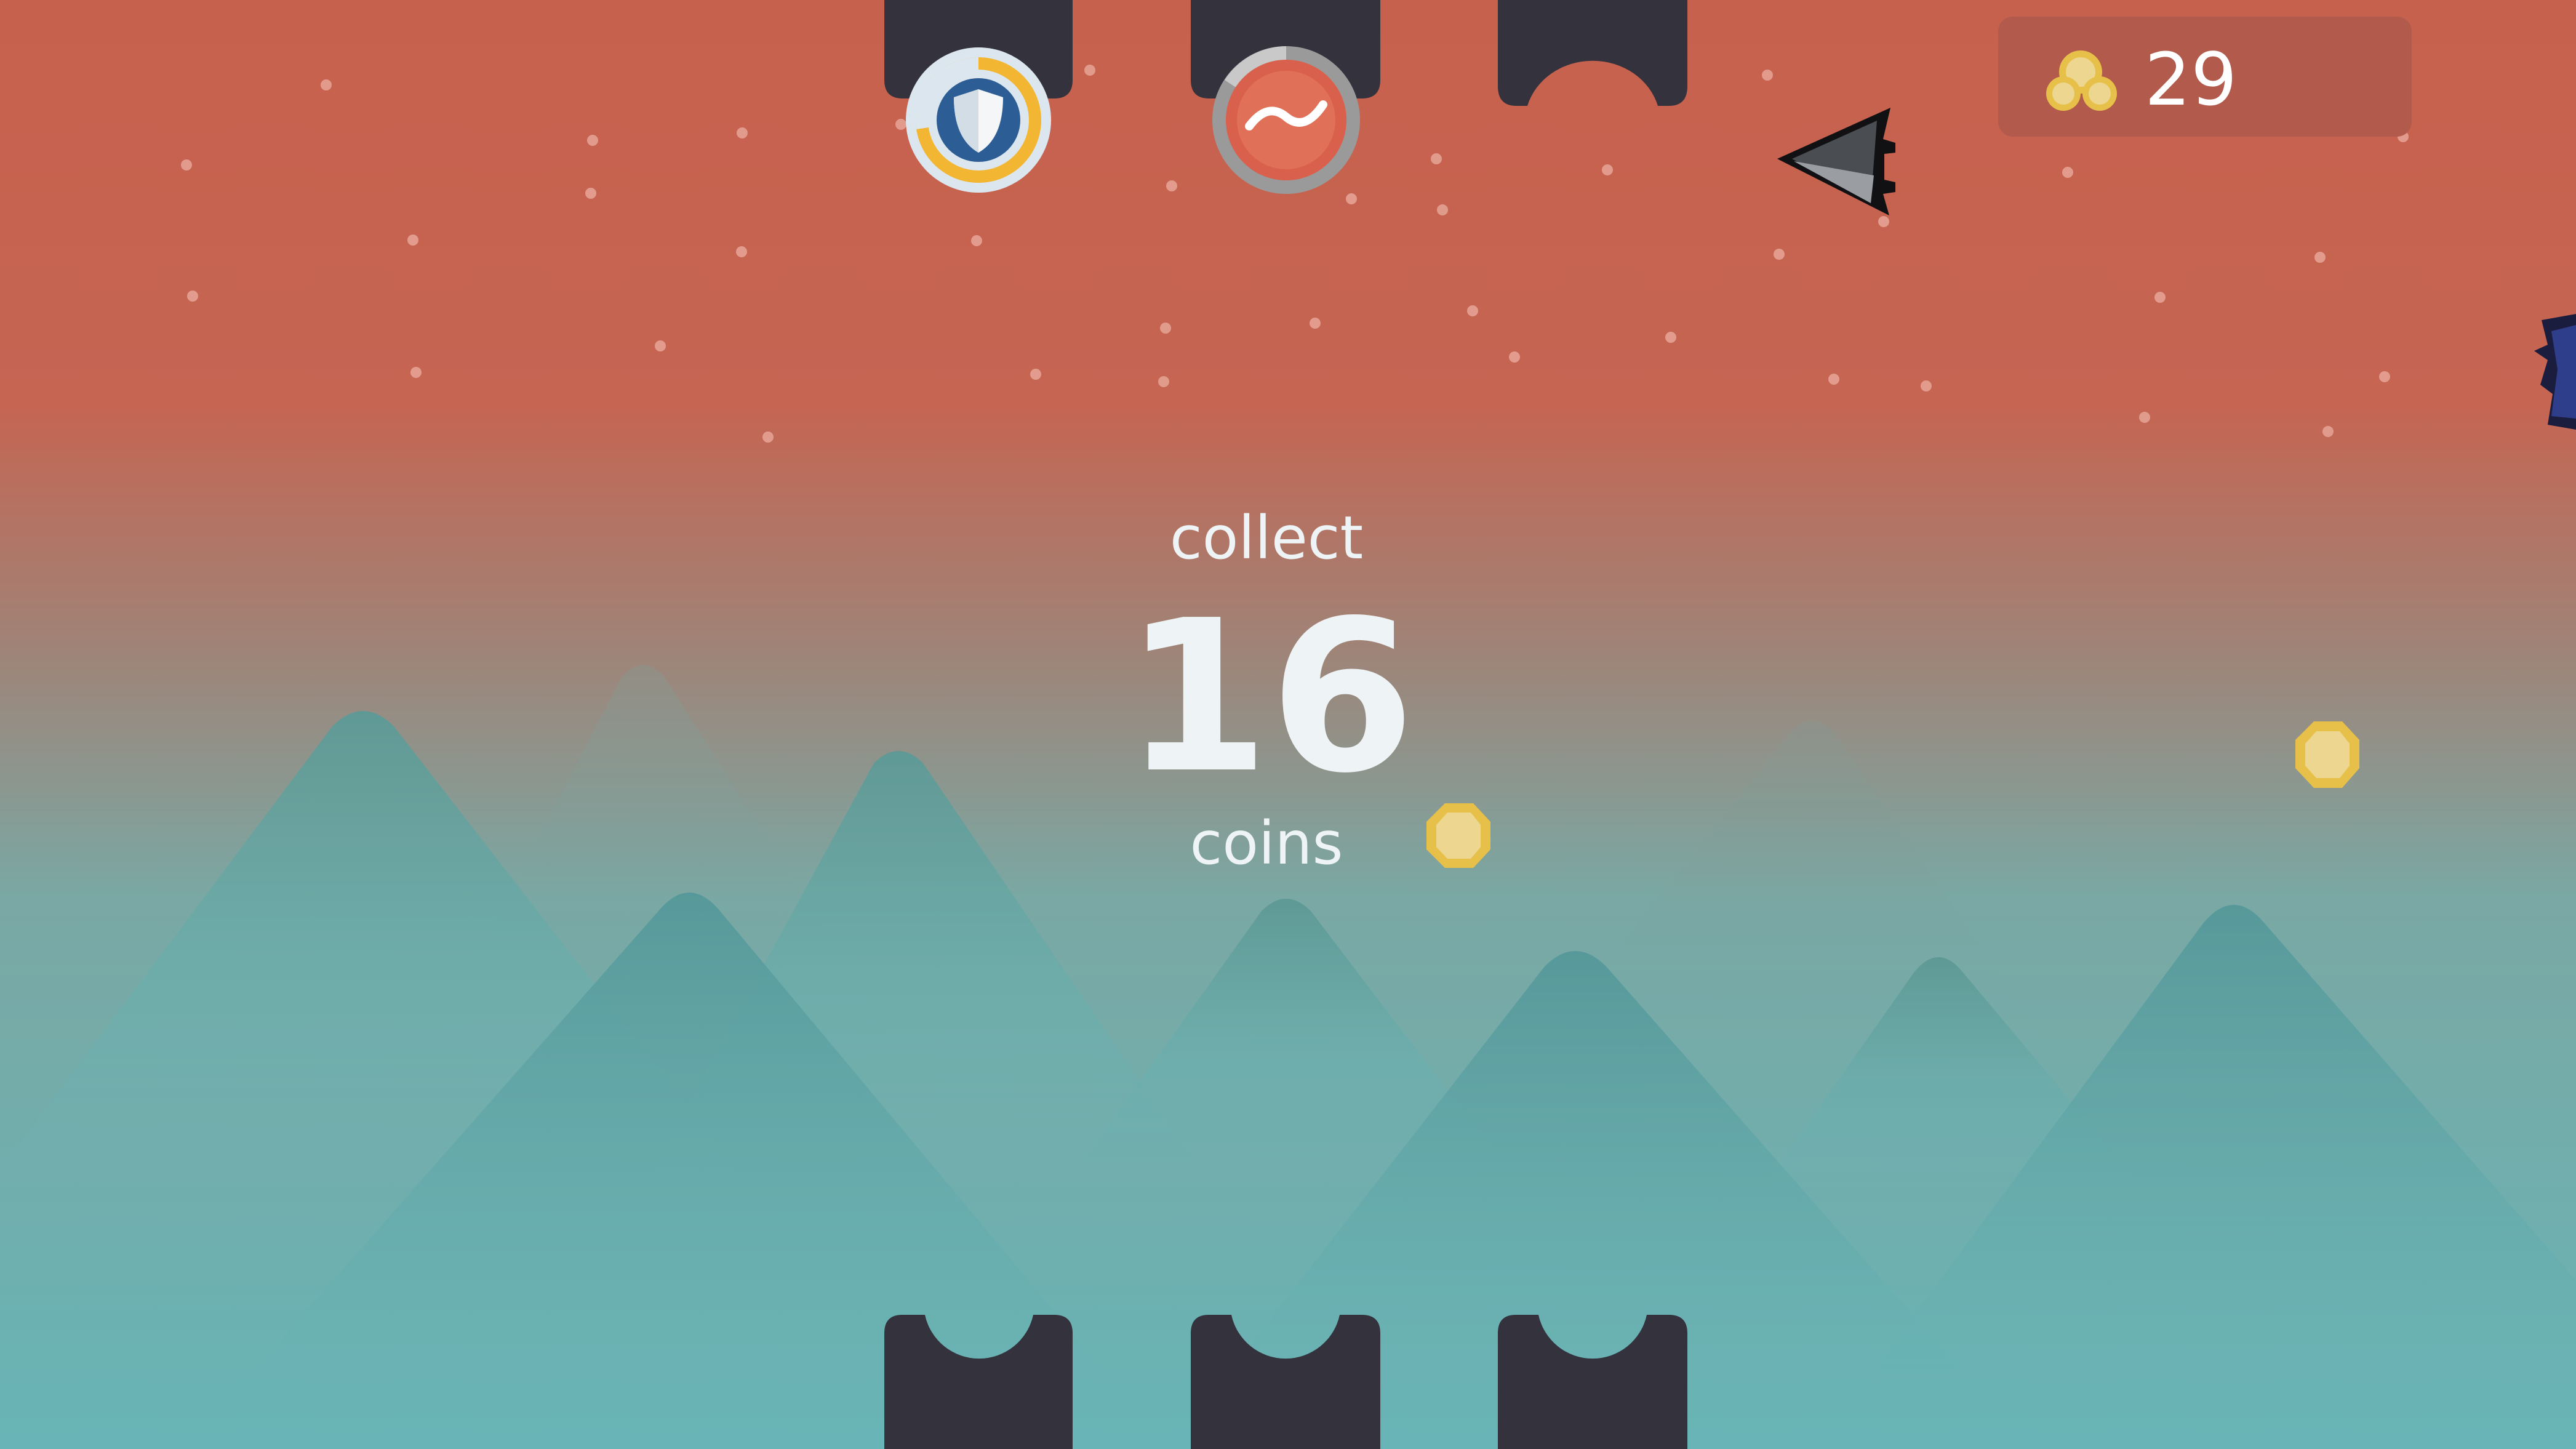  Describe the element at coordinates (1269, 697) in the screenshot. I see `objective-count: 16` at that location.